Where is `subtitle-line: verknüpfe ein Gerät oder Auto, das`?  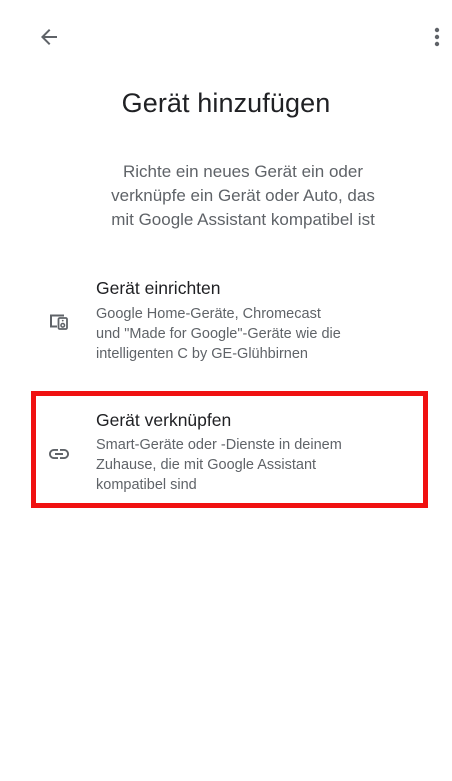 subtitle-line: verknüpfe ein Gerät oder Auto, das is located at coordinates (243, 195).